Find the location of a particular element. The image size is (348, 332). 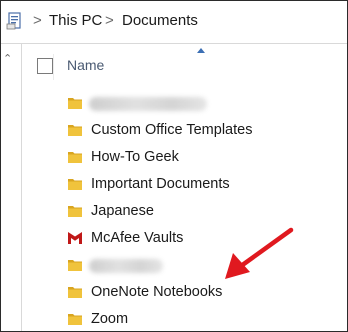

name-column-header: Name is located at coordinates (85, 65).